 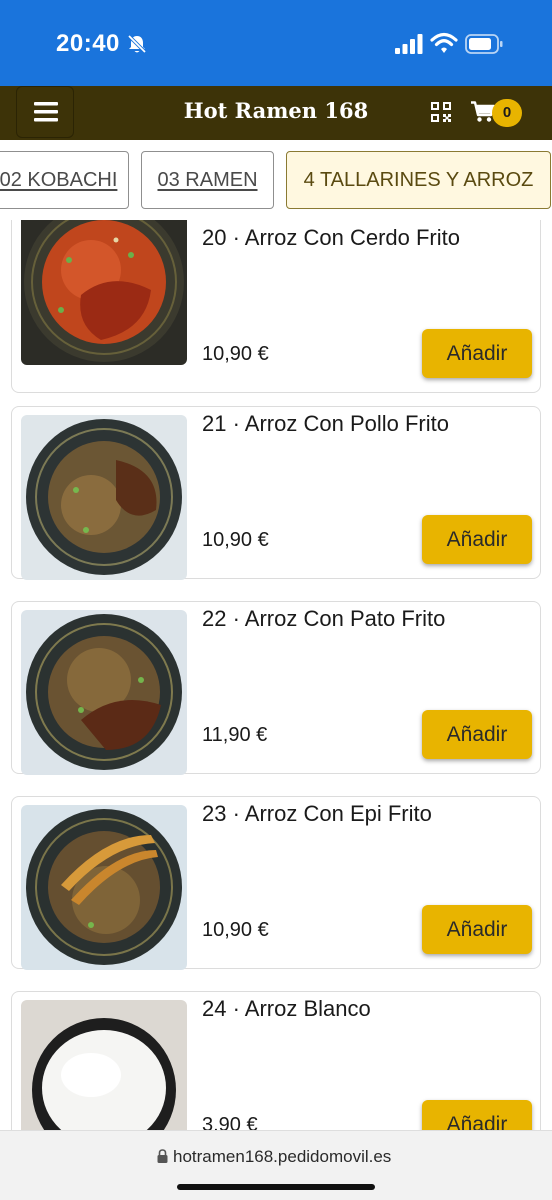 I want to click on cart-count-badge: 0, so click(x=507, y=113).